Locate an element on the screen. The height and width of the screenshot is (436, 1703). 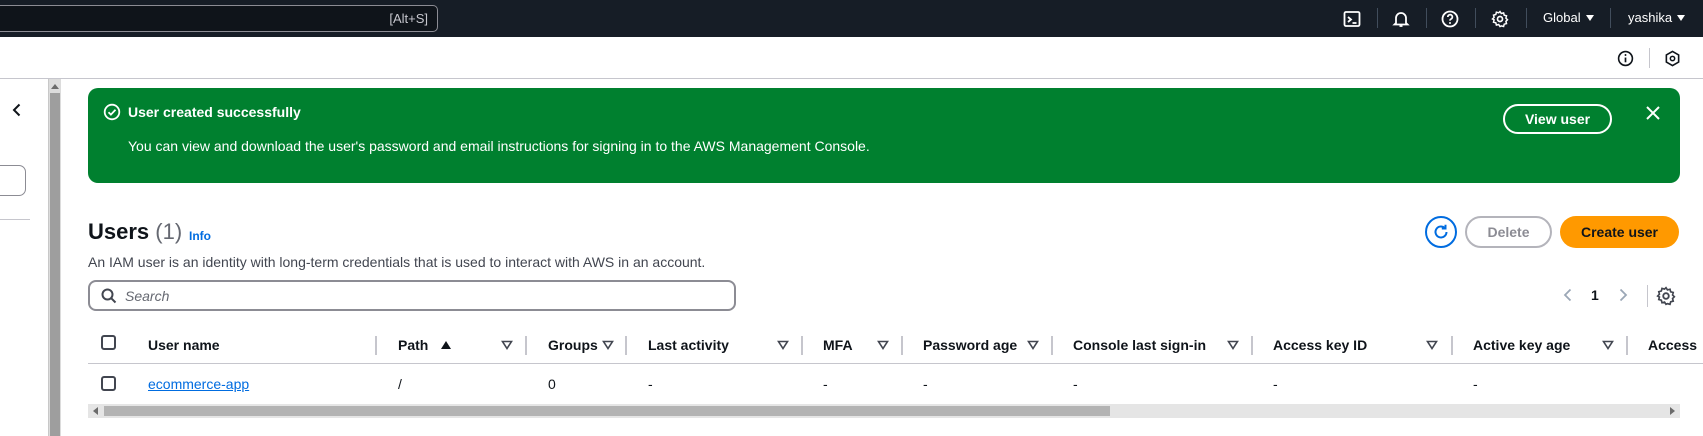
active-key-age-cell: - is located at coordinates (1475, 384).